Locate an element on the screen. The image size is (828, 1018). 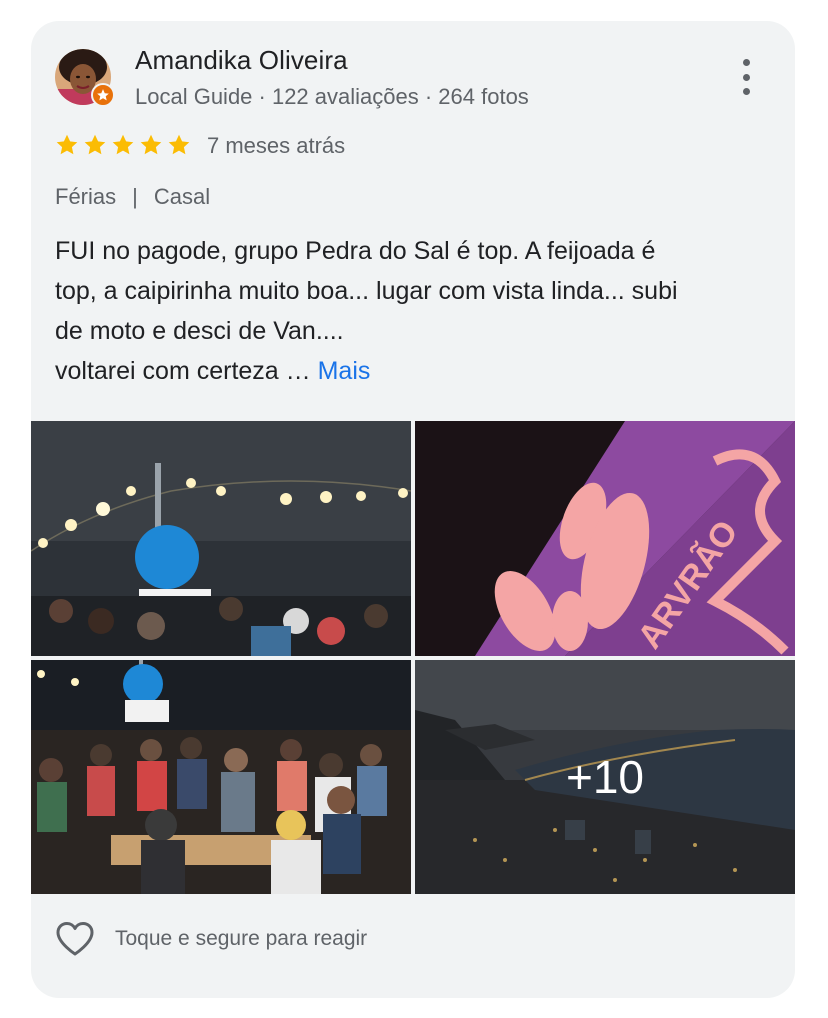
photo-band-crowd is located at coordinates (221, 777).